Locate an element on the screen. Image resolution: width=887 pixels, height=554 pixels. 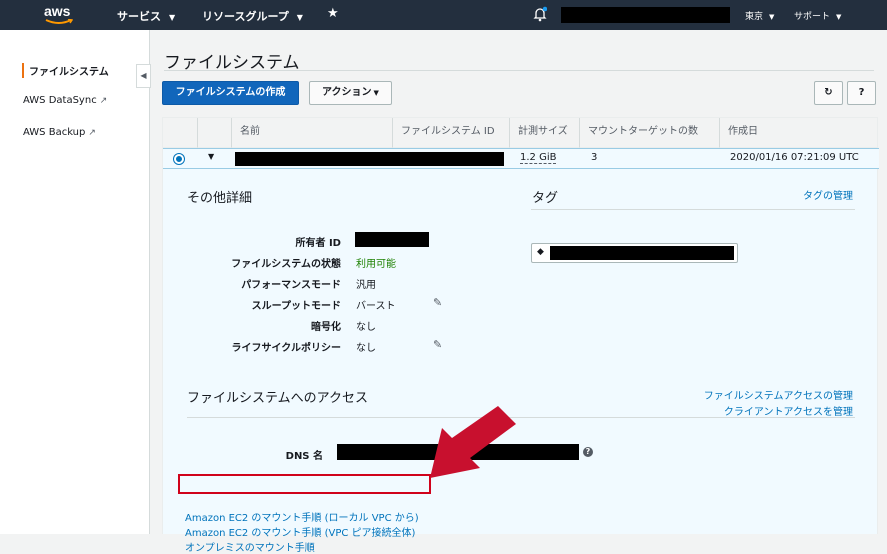
collapse-sidebar-button: ◀ is located at coordinates (143, 76).